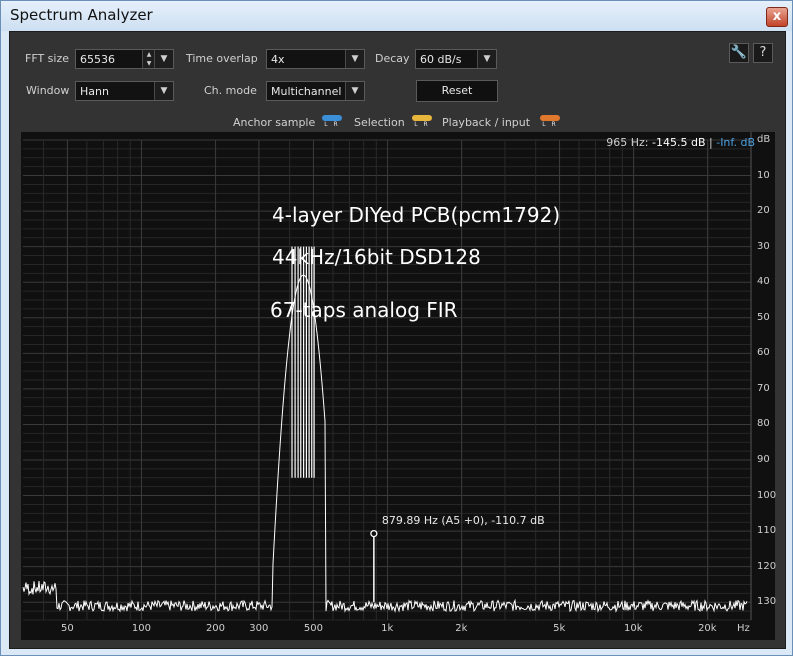 The image size is (793, 656). I want to click on x-tick-label: 1k, so click(387, 628).